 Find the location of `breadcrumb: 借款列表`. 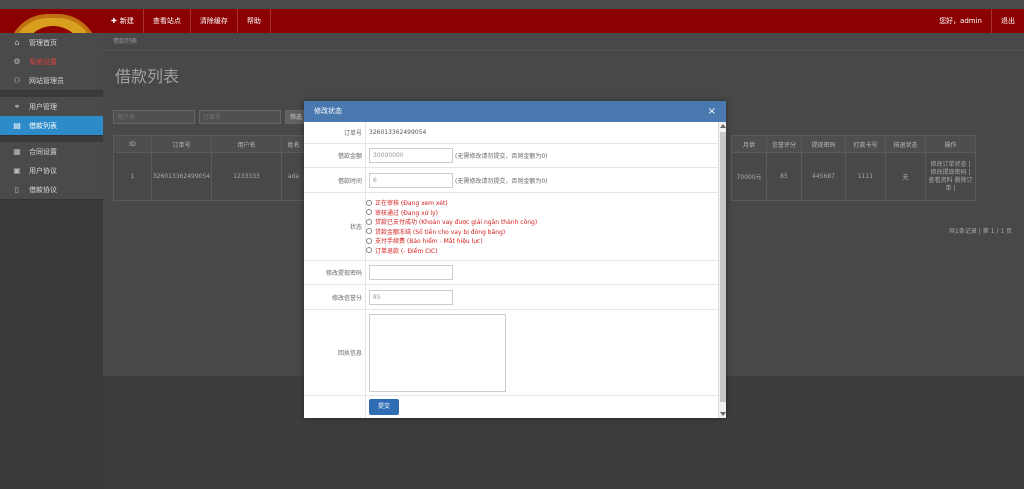

breadcrumb: 借款列表 is located at coordinates (563, 42).